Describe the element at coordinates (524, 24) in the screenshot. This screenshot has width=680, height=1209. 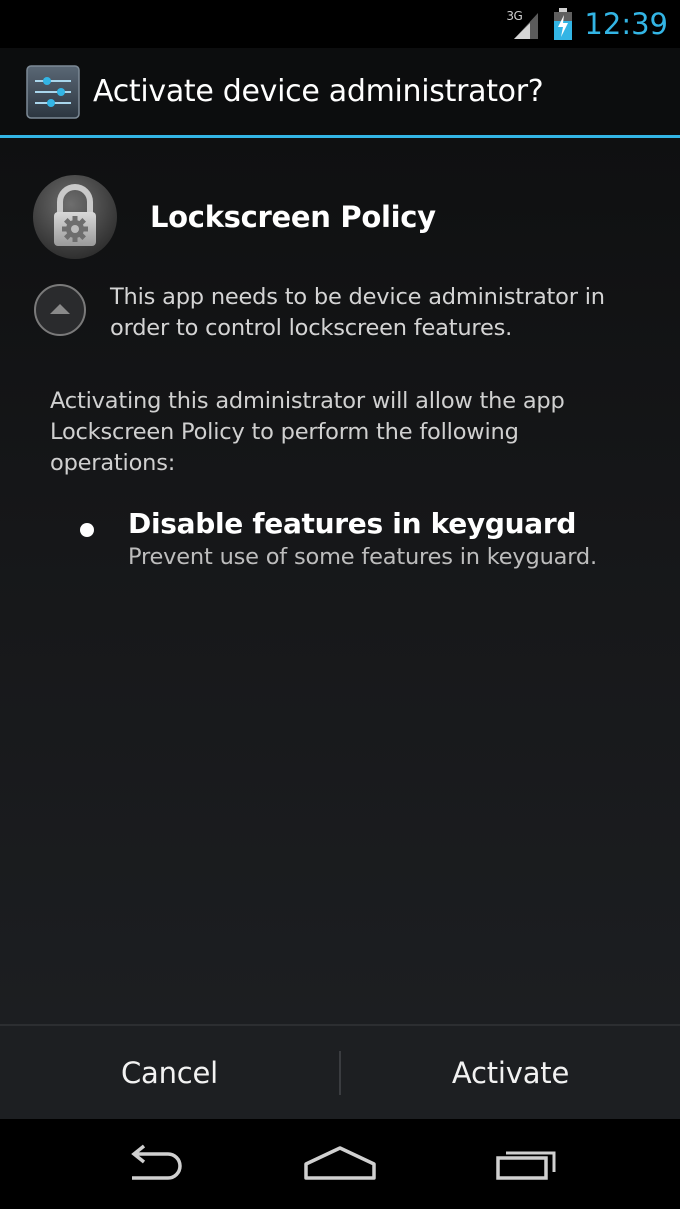
I see `signal-icon: 3G` at that location.